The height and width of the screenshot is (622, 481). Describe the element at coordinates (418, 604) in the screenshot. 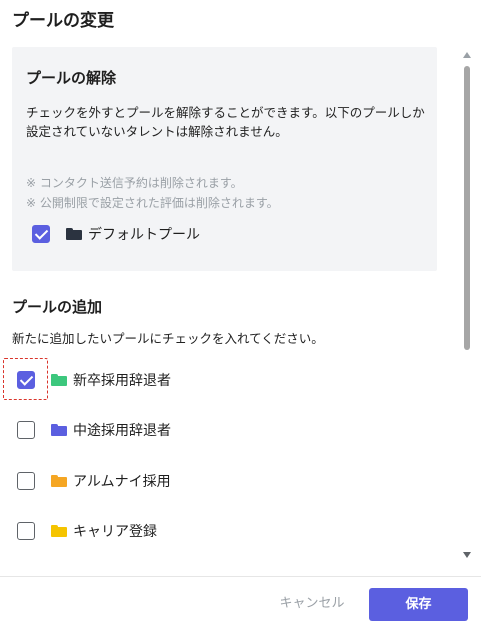

I see `save-button: 保存` at that location.